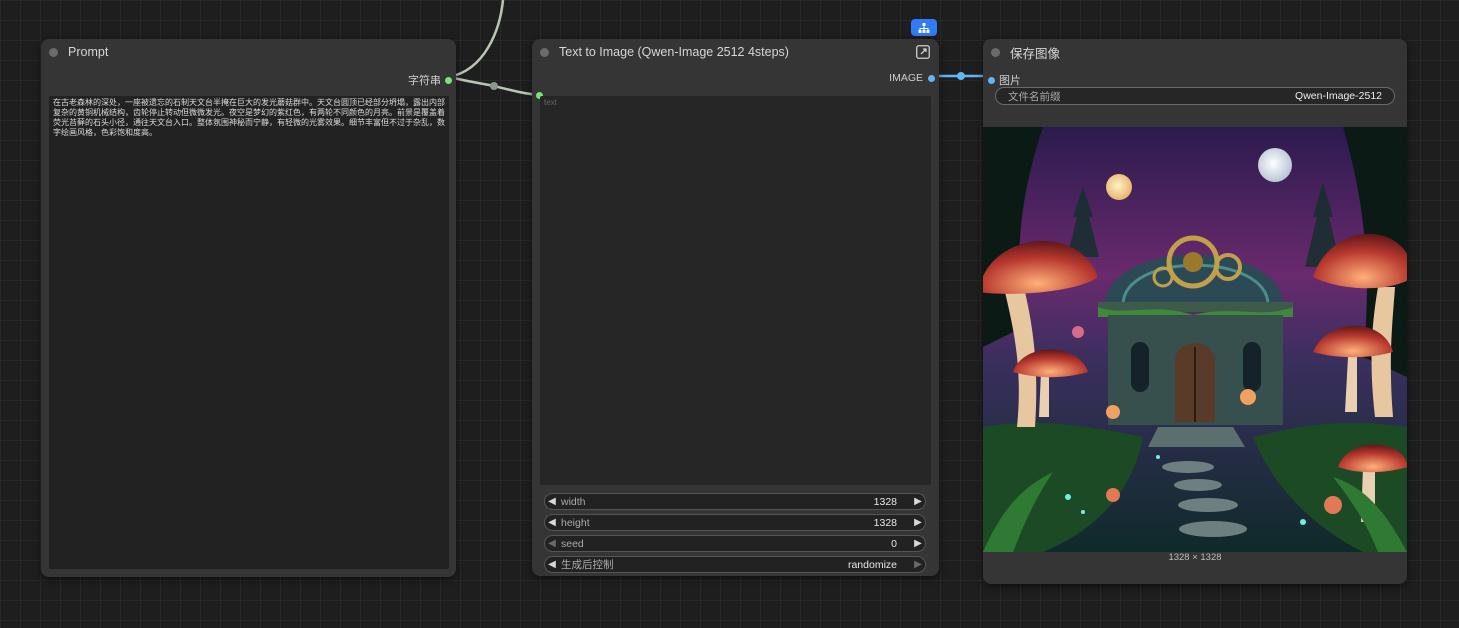 This screenshot has height=628, width=1459. Describe the element at coordinates (674, 52) in the screenshot. I see `node-title: Text to Image (Qwen-Image 2512 4steps)` at that location.